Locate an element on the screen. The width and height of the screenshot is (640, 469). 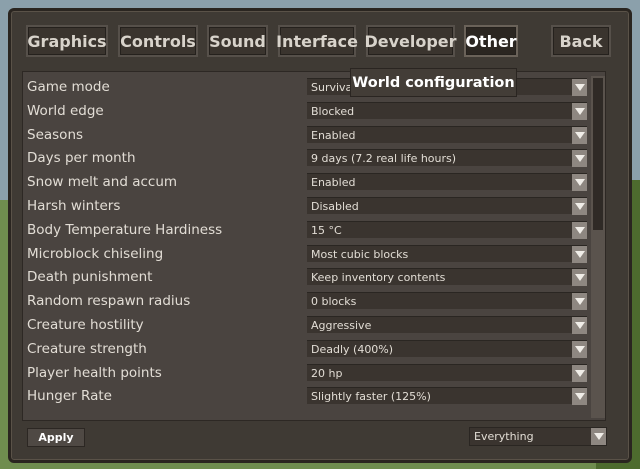
setting-dropdown: Disabled is located at coordinates (447, 206).